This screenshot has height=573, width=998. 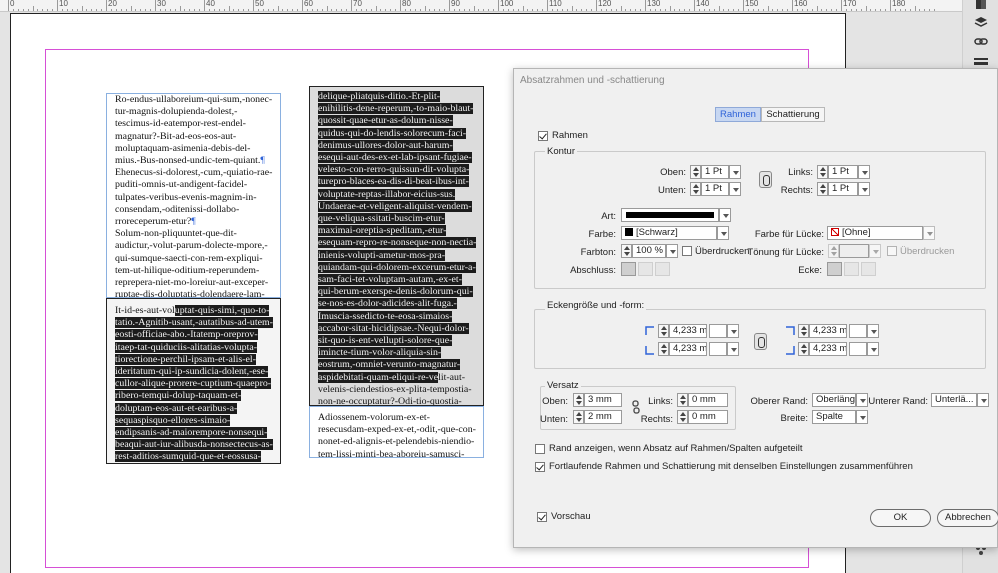 I want to click on br-field: 4,233 mi, so click(x=828, y=349).